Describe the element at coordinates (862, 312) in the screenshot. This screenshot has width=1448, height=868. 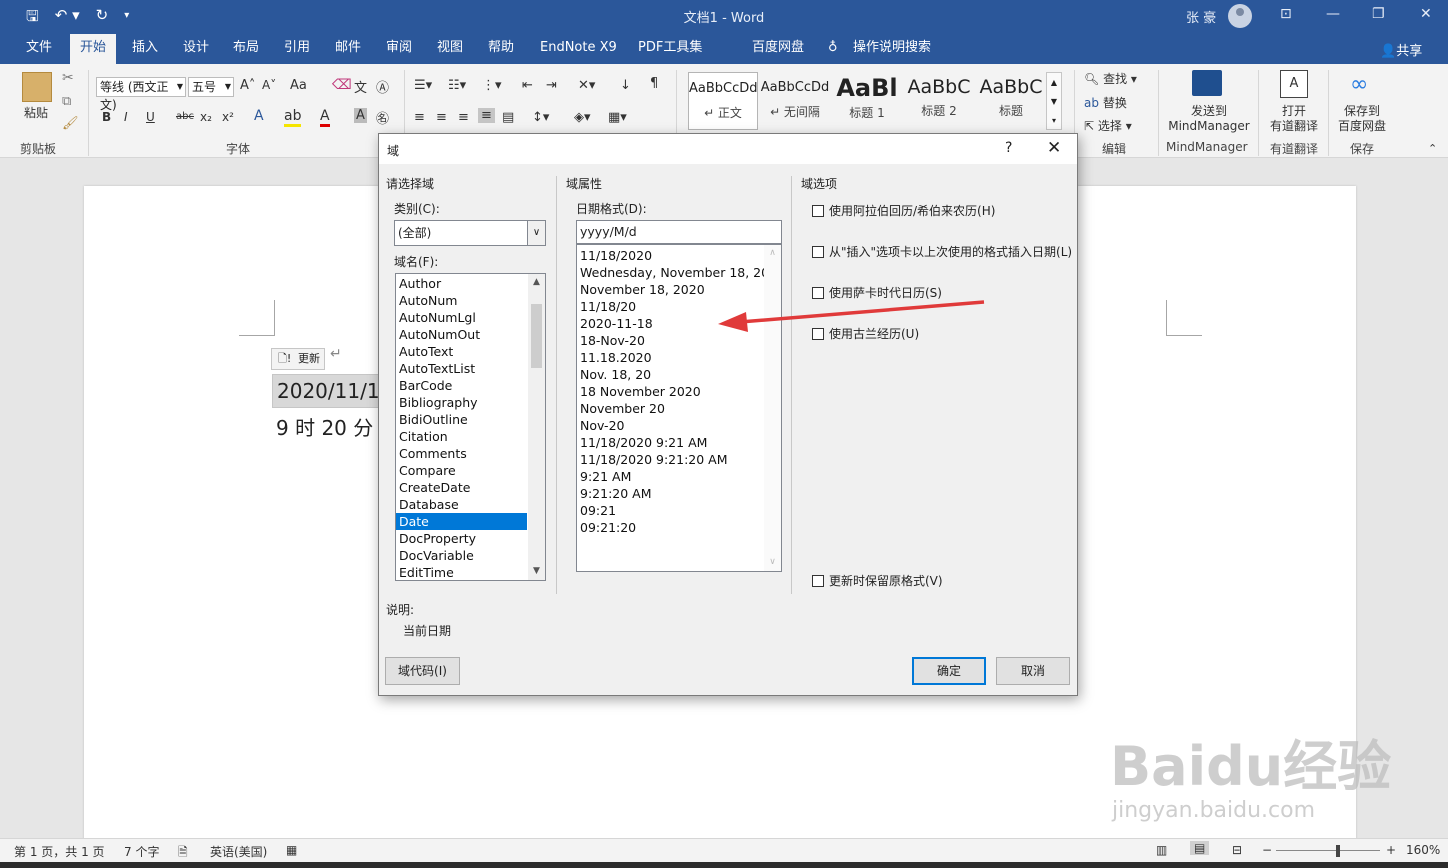
I see `arrow-shaft` at that location.